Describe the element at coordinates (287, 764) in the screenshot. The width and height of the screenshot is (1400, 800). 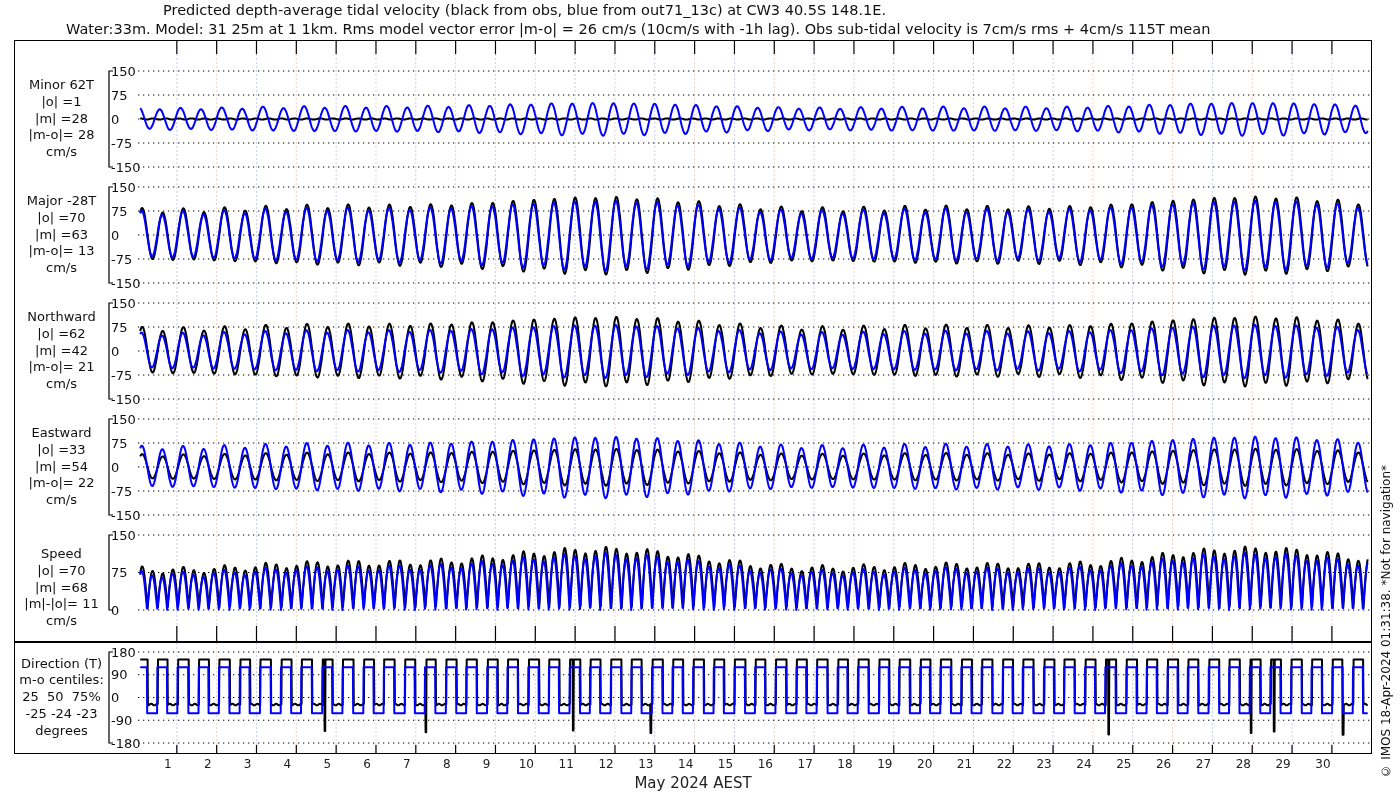
I see `x-tick-label: 4` at that location.